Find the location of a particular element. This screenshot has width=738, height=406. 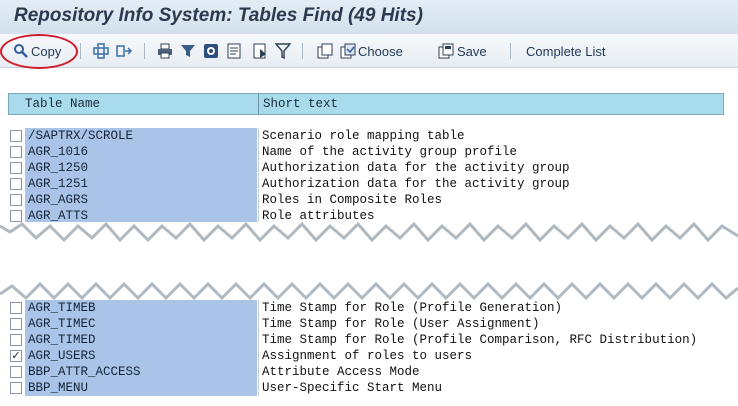

table-name-cell: BBP_MENU is located at coordinates (141, 388).